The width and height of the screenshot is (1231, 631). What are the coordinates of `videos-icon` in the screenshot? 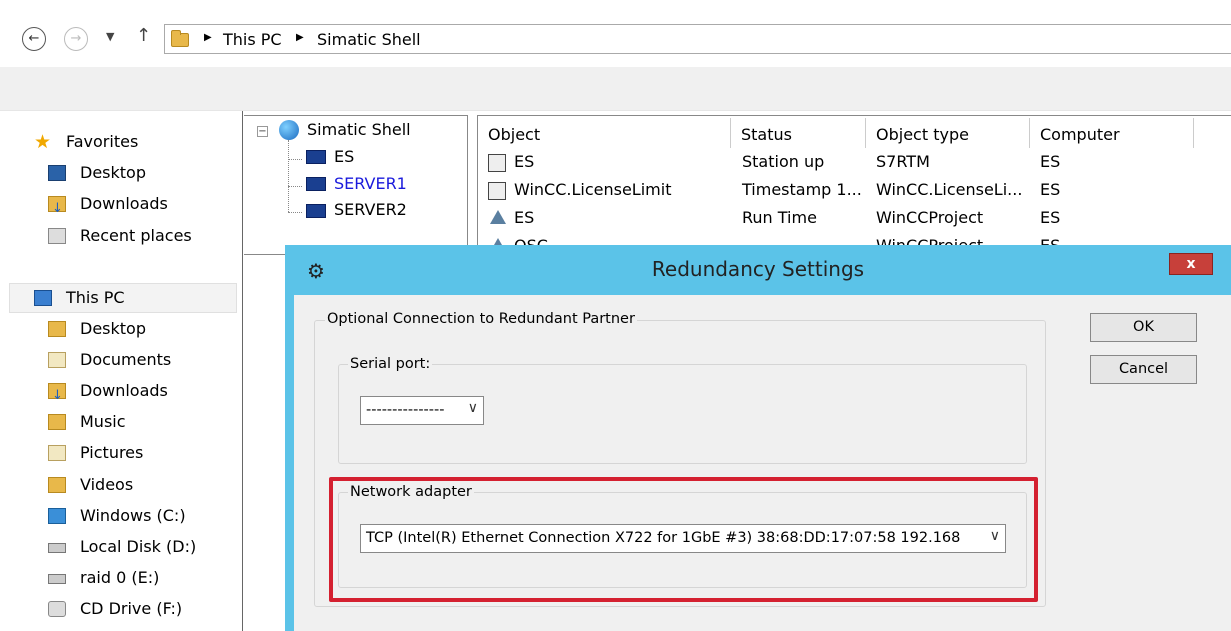 It's located at (57, 485).